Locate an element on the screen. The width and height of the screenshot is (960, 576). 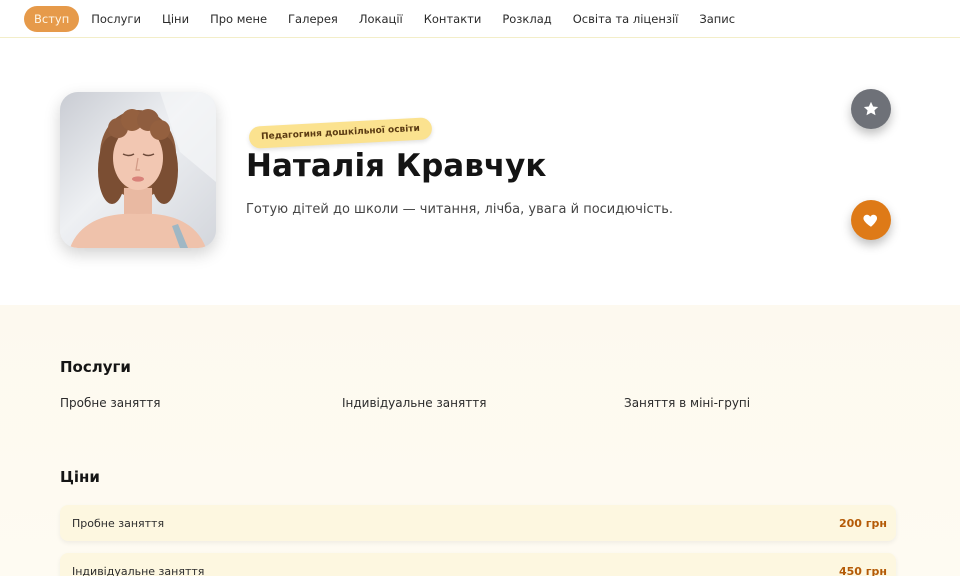
price-value: 450 грн is located at coordinates (862, 570).